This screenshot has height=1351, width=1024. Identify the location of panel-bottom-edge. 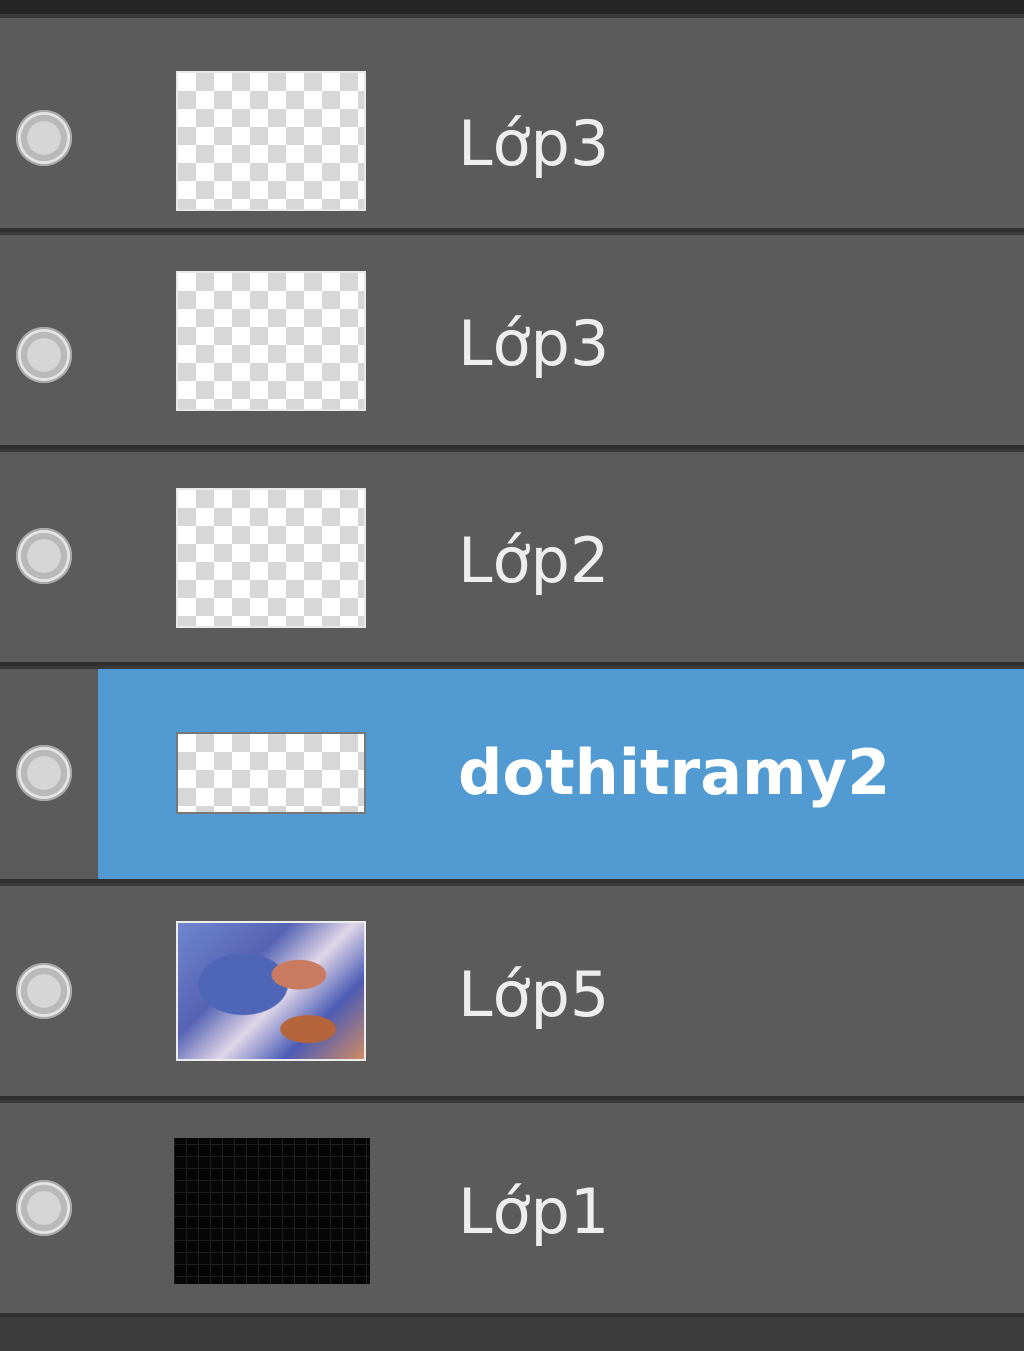
(512, 1334).